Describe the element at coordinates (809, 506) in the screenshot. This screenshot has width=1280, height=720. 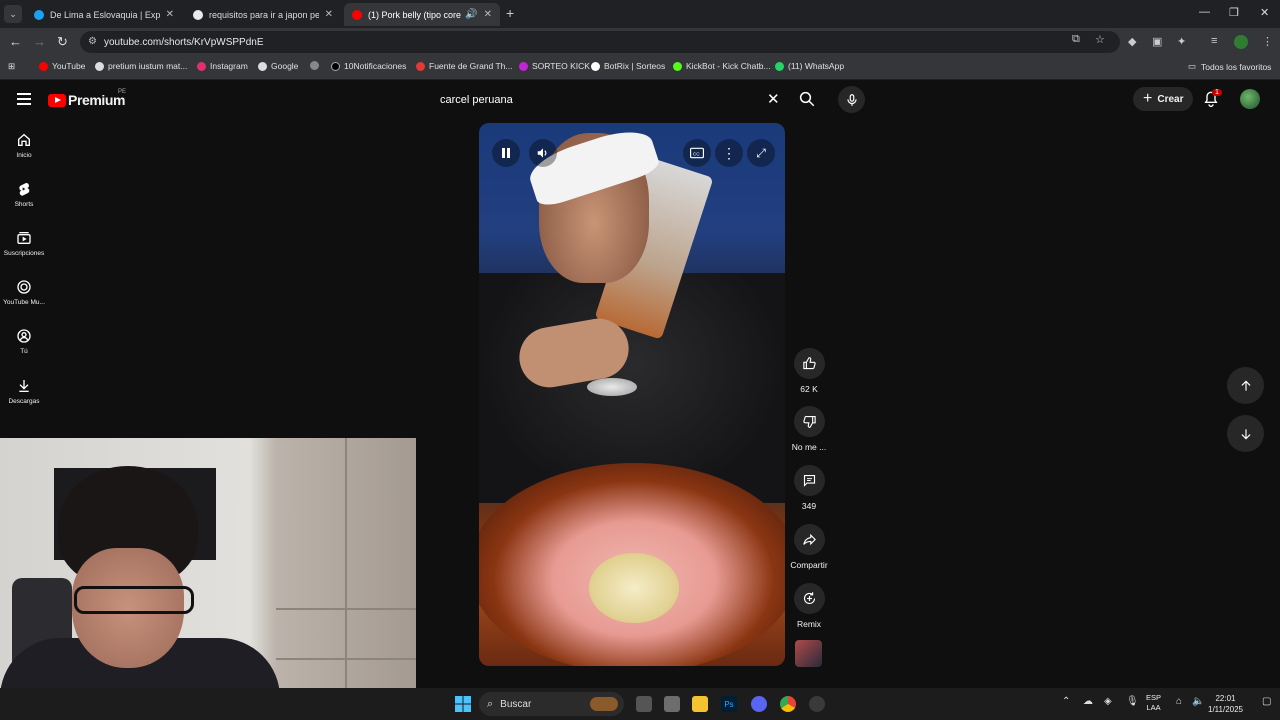
I see `comment-count: 349` at that location.